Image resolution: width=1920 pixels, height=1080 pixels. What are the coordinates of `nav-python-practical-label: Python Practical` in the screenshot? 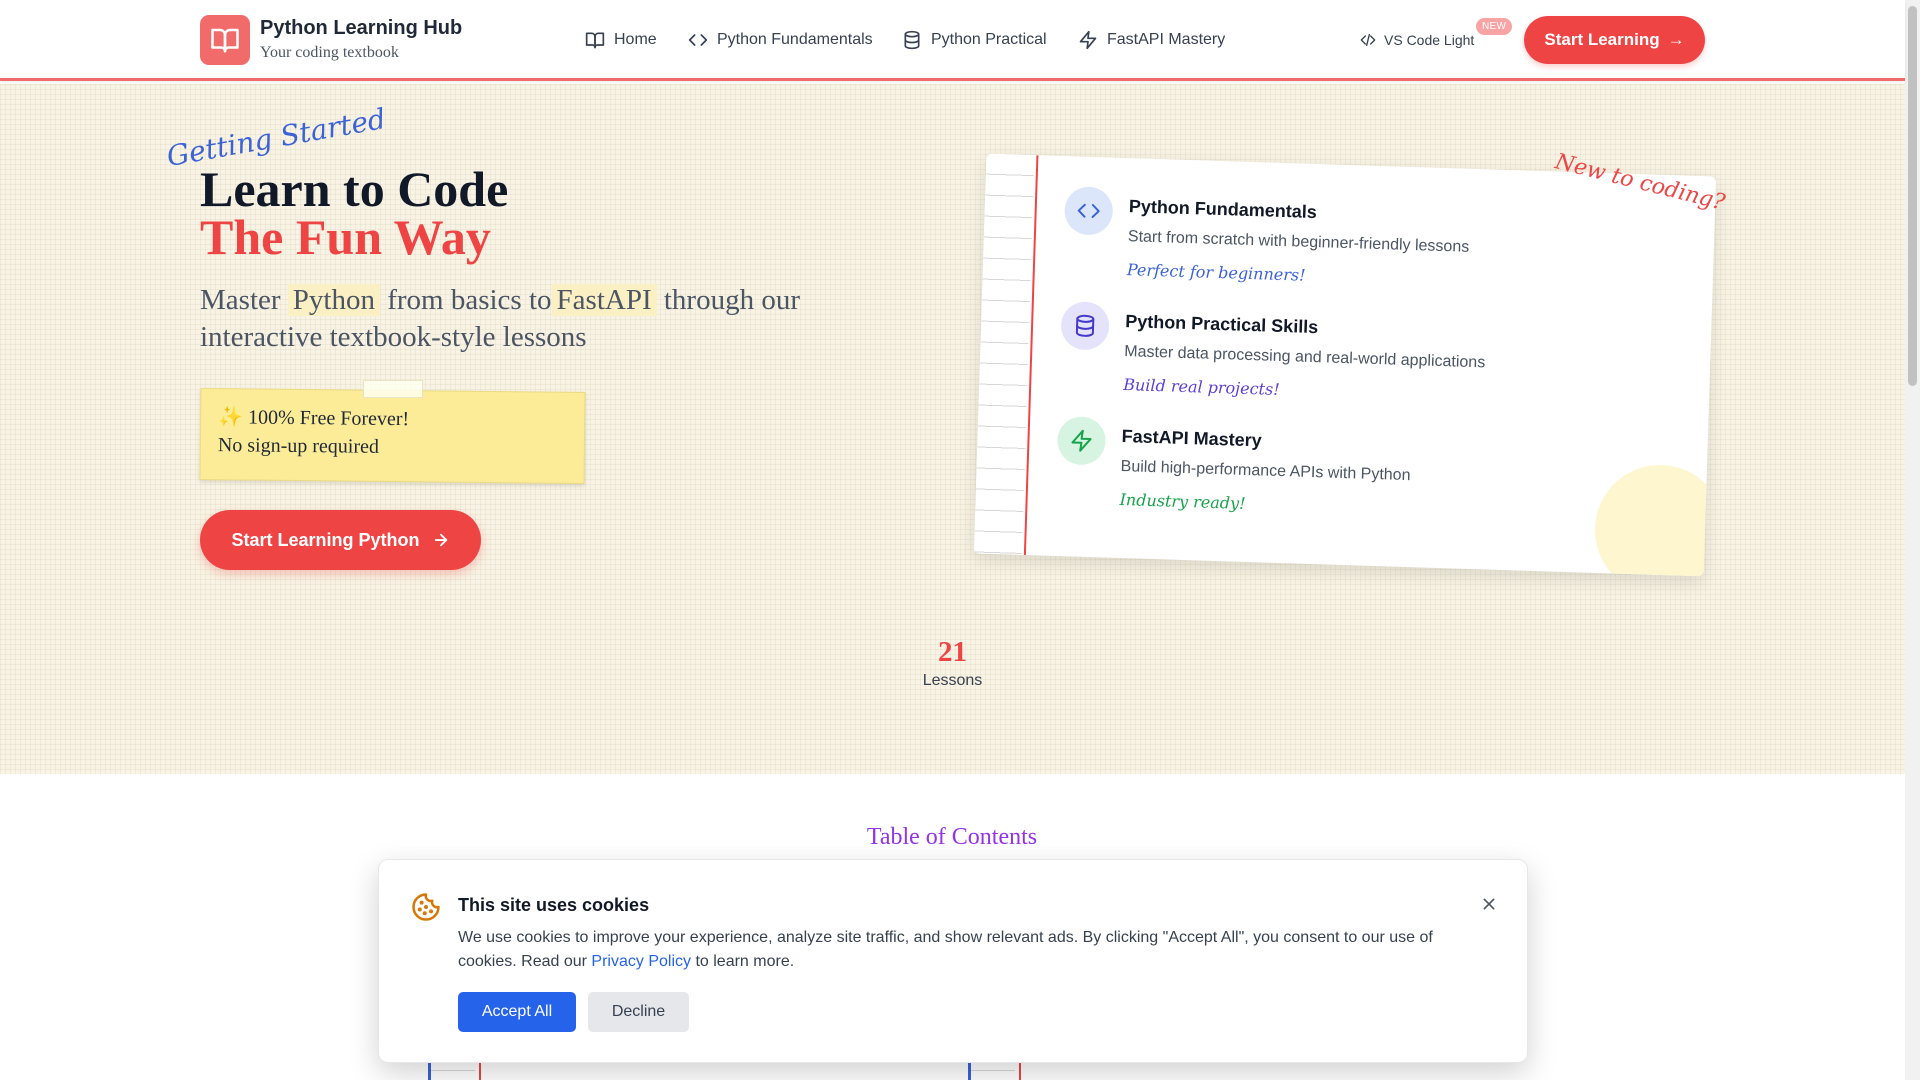 It's located at (989, 39).